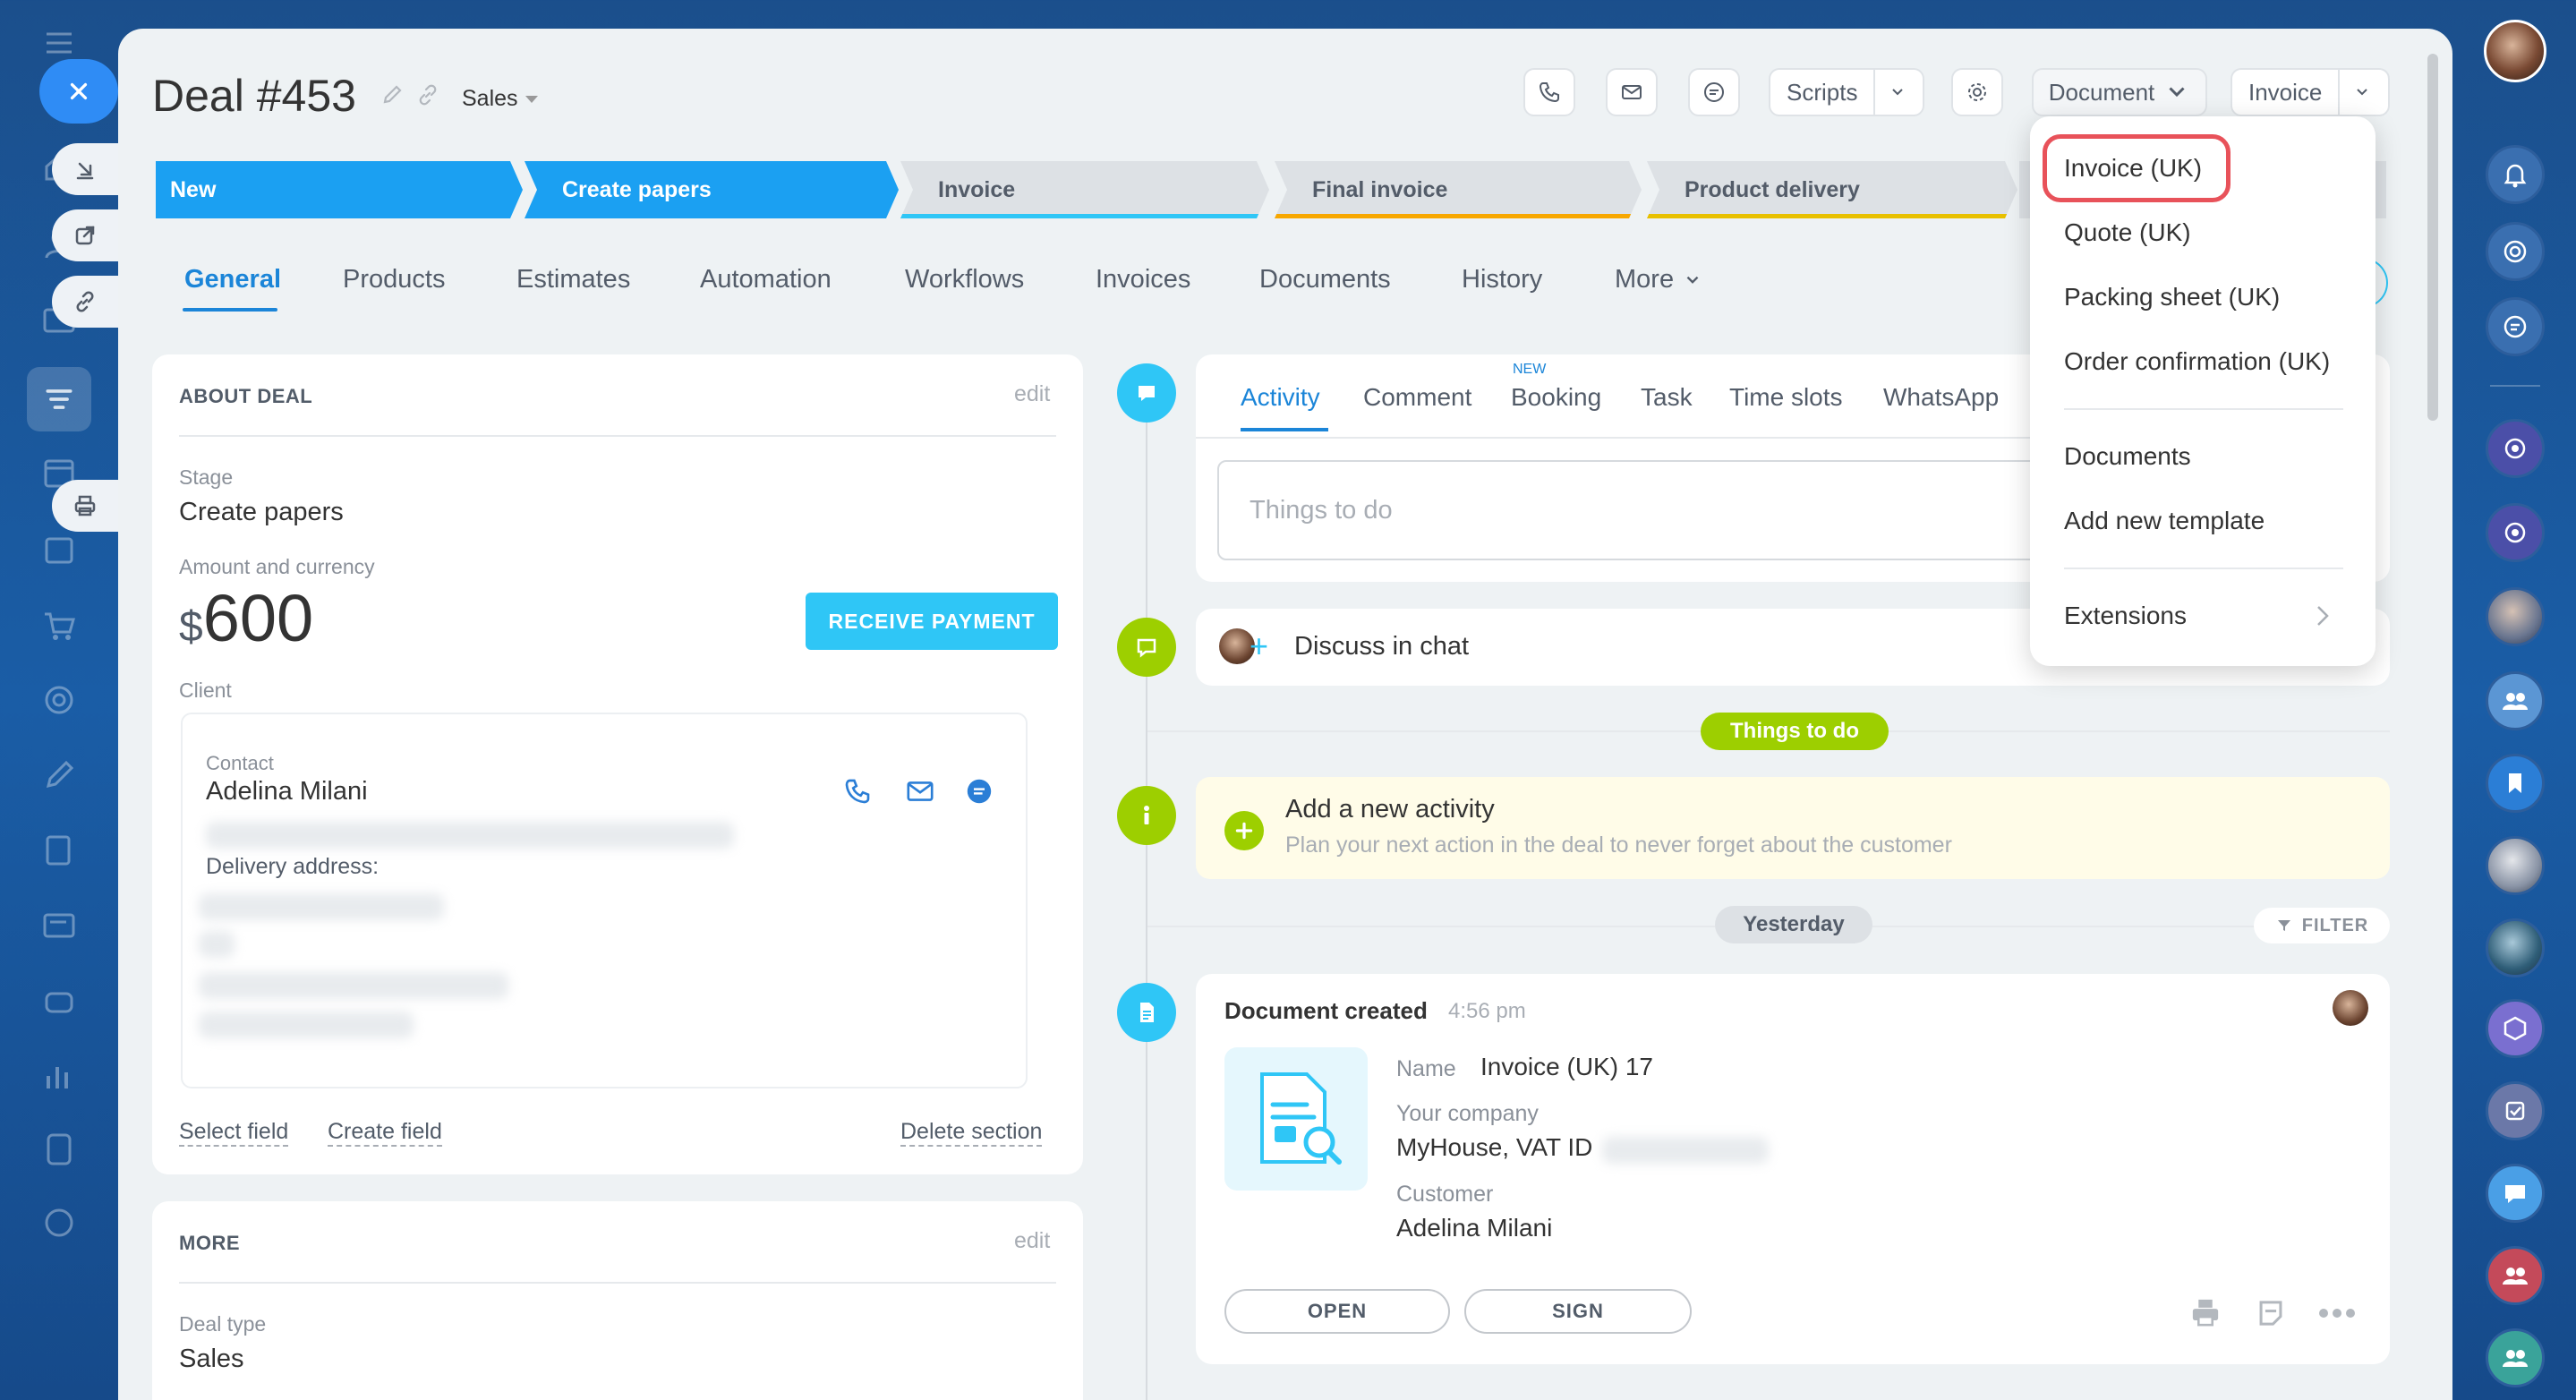 The image size is (2576, 1400). What do you see at coordinates (59, 43) in the screenshot?
I see `menu-icon` at bounding box center [59, 43].